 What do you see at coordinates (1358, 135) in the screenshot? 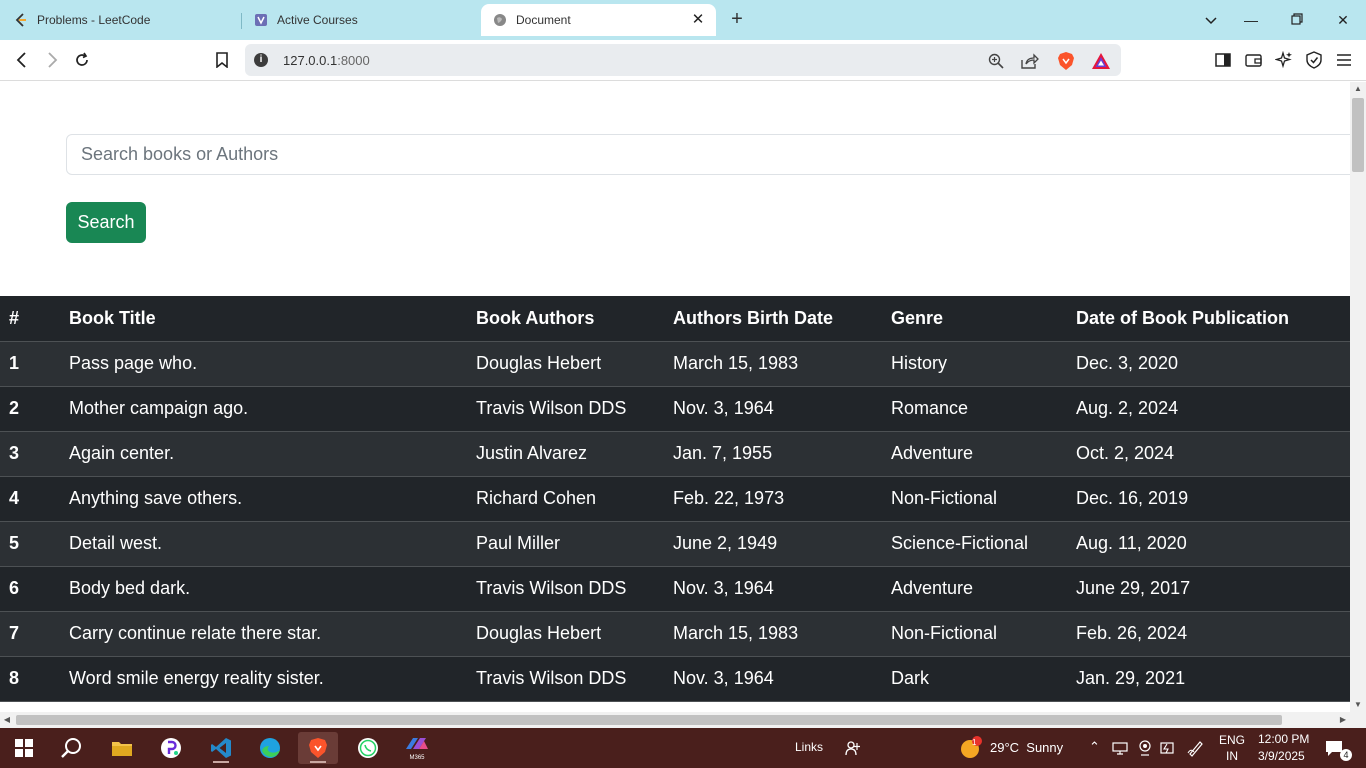
I see `vertical-scroll-thumb` at bounding box center [1358, 135].